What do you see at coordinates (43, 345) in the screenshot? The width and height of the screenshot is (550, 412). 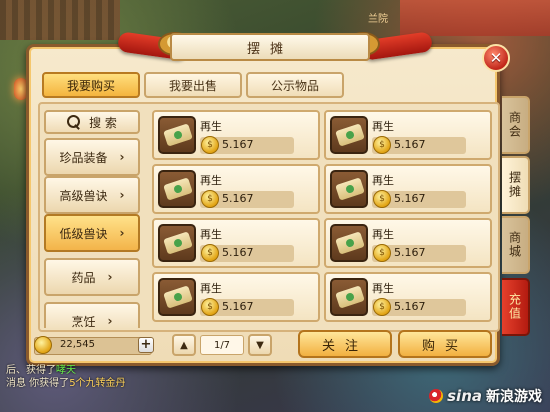 I see `coin-icon` at bounding box center [43, 345].